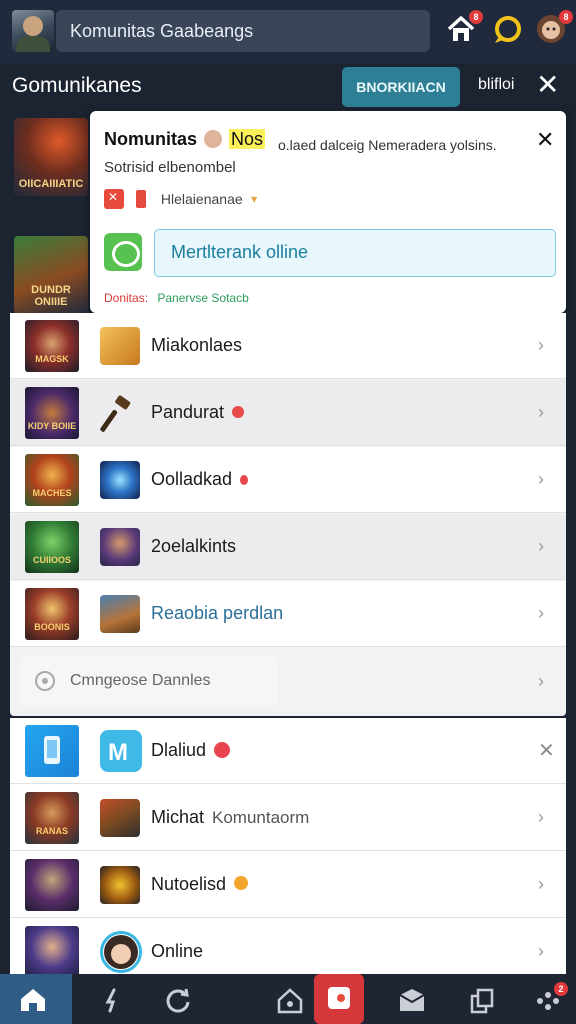 The height and width of the screenshot is (1024, 576). What do you see at coordinates (288, 480) in the screenshot?
I see `list-item: MACHES Oolladkad ›` at bounding box center [288, 480].